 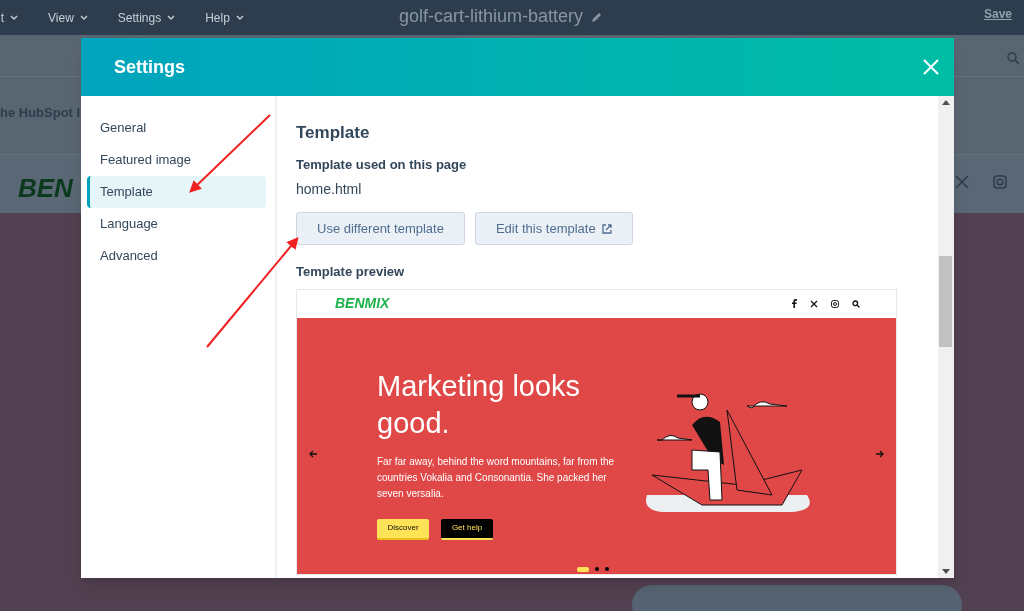 What do you see at coordinates (856, 303) in the screenshot?
I see `search-icon` at bounding box center [856, 303].